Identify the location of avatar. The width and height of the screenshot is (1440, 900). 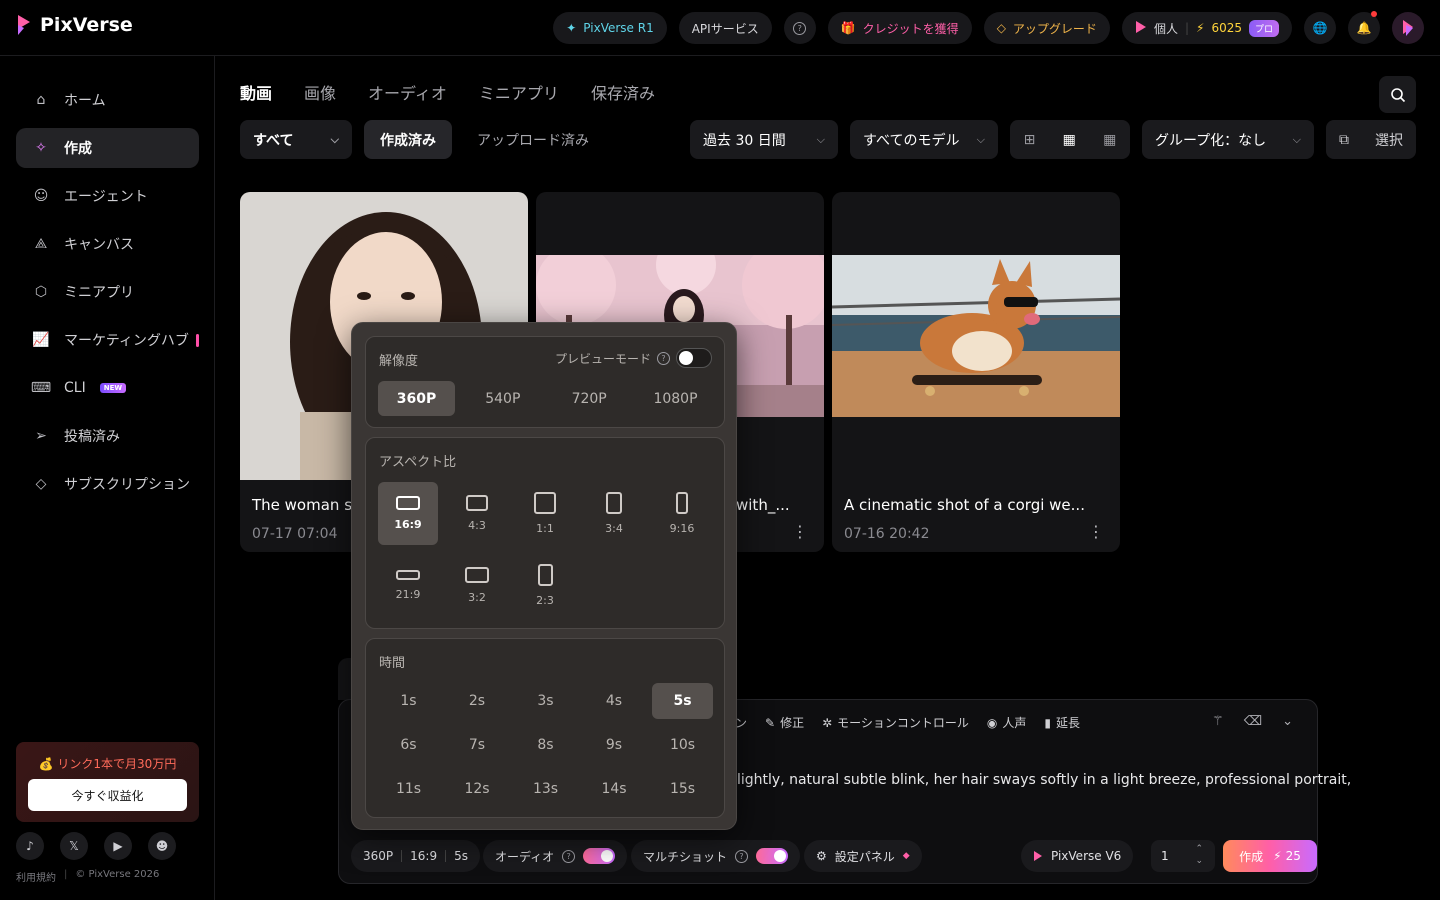
(1408, 28).